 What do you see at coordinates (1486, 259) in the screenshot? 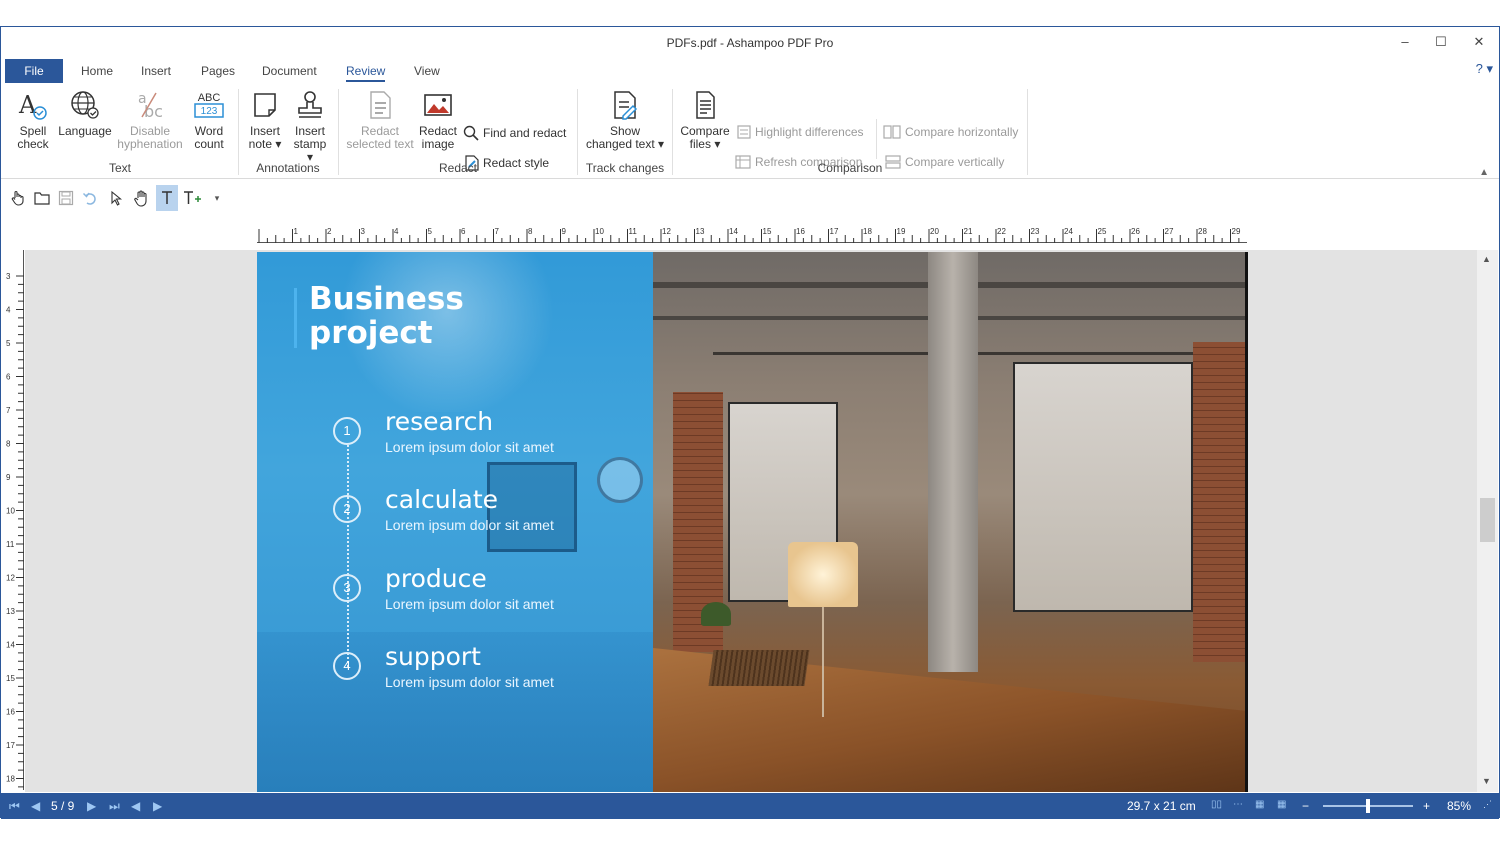
I see `scroll-up-icon: ▲` at bounding box center [1486, 259].